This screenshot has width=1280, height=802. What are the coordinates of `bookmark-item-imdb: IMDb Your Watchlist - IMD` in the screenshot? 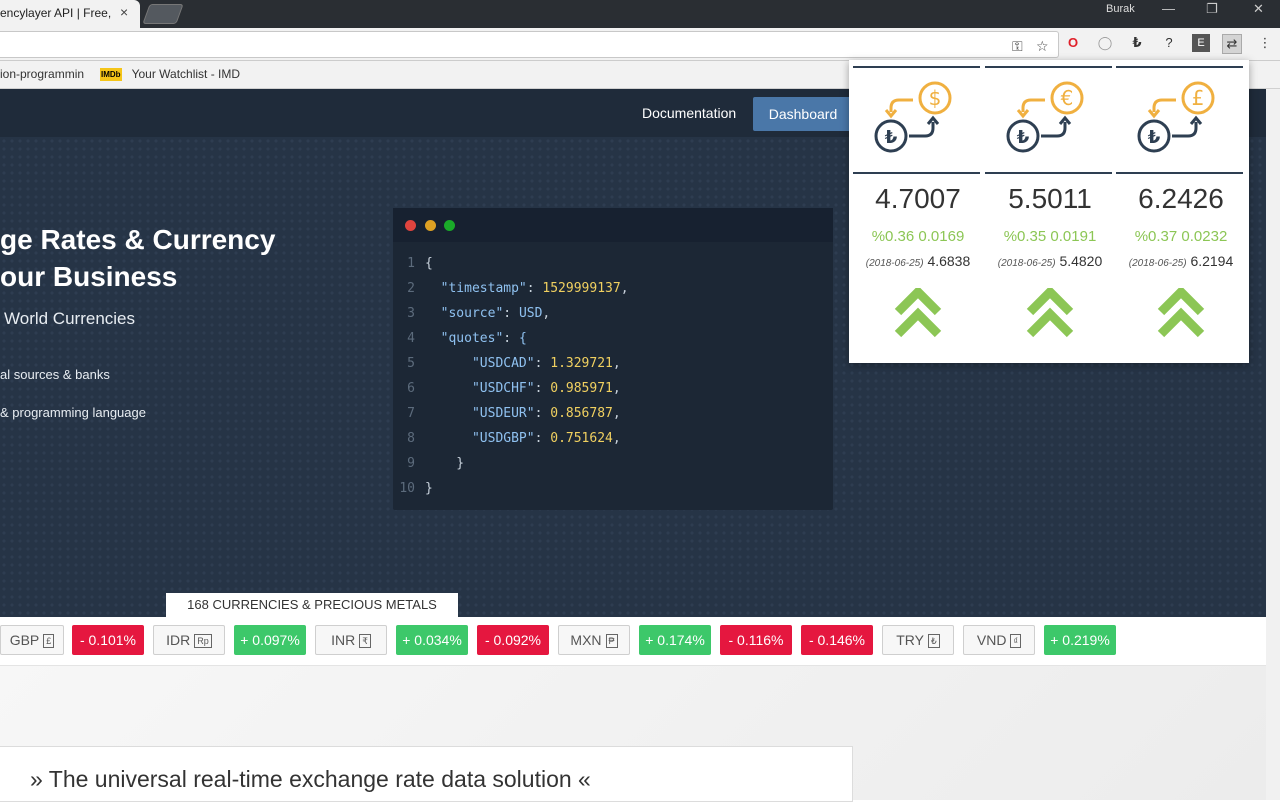 It's located at (170, 74).